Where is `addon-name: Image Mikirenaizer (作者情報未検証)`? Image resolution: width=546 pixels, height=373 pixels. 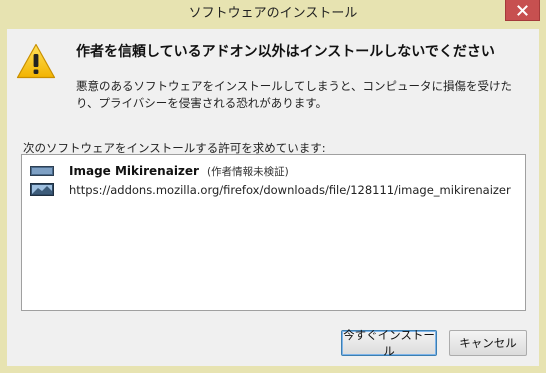
addon-name: Image Mikirenaizer (作者情報未検証) is located at coordinates (179, 171).